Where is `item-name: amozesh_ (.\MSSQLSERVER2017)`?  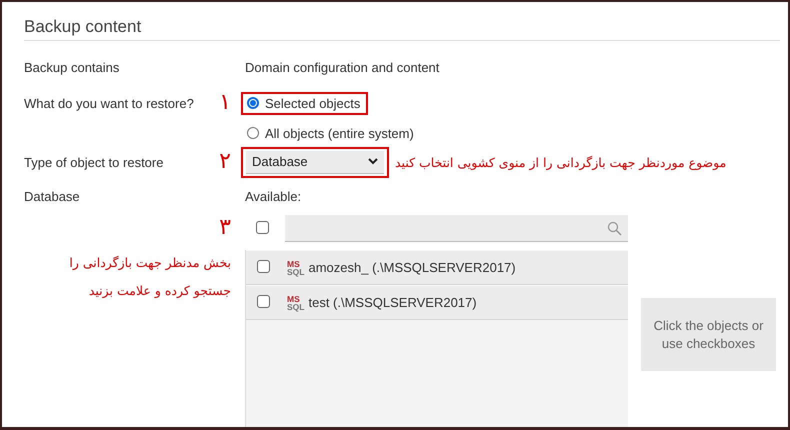 item-name: amozesh_ (.\MSSQLSERVER2017) is located at coordinates (412, 267).